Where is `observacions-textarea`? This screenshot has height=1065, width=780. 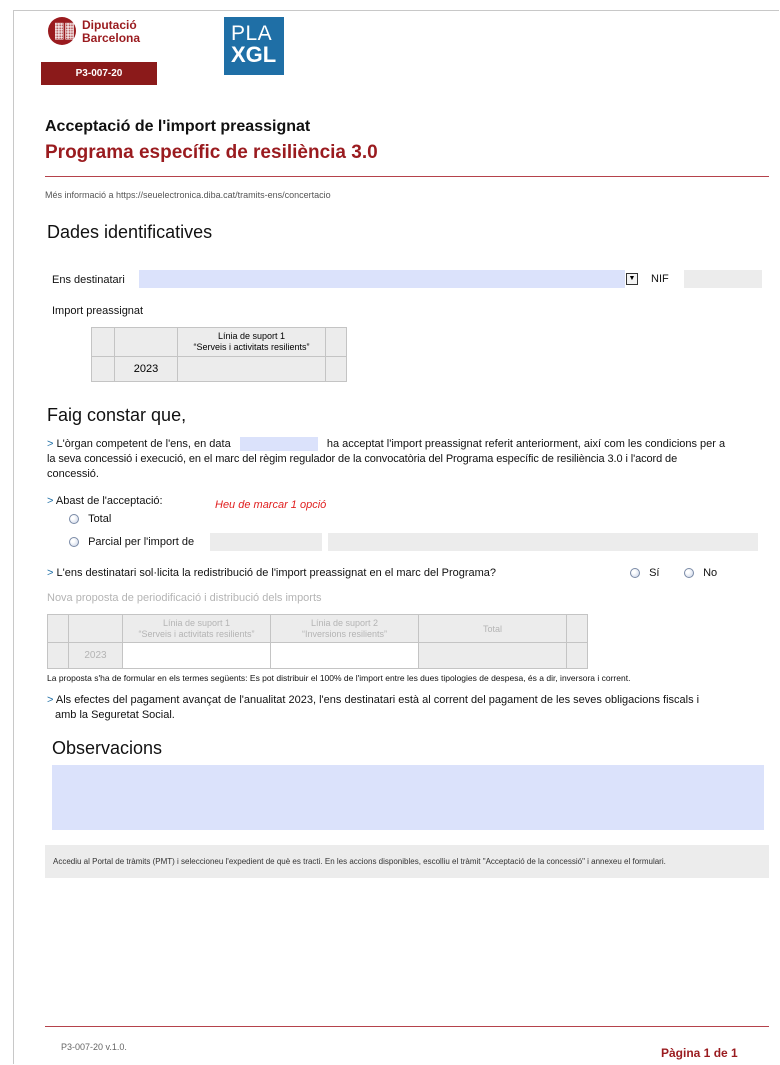
observacions-textarea is located at coordinates (408, 797).